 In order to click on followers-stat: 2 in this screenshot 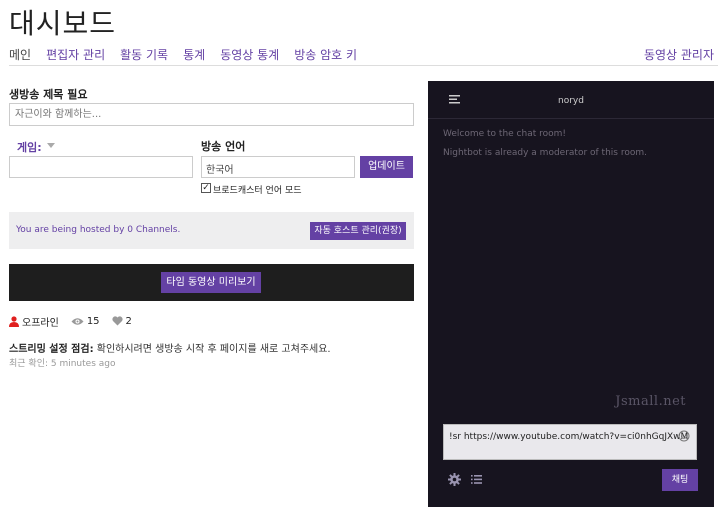, I will do `click(121, 321)`.